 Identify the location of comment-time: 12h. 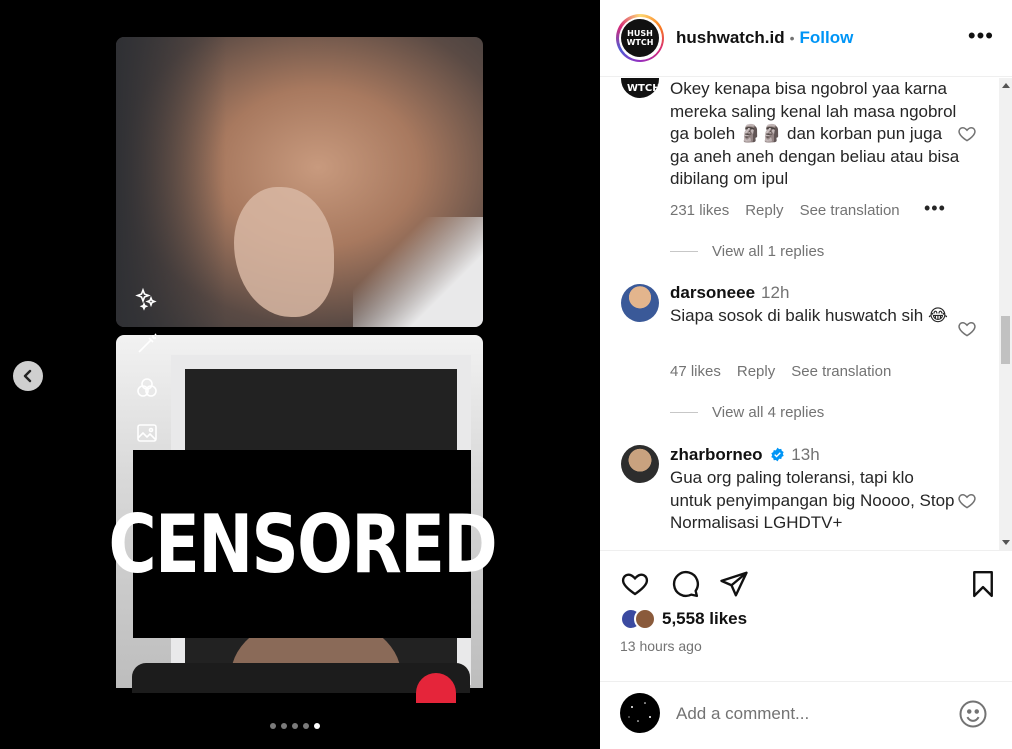
(775, 292).